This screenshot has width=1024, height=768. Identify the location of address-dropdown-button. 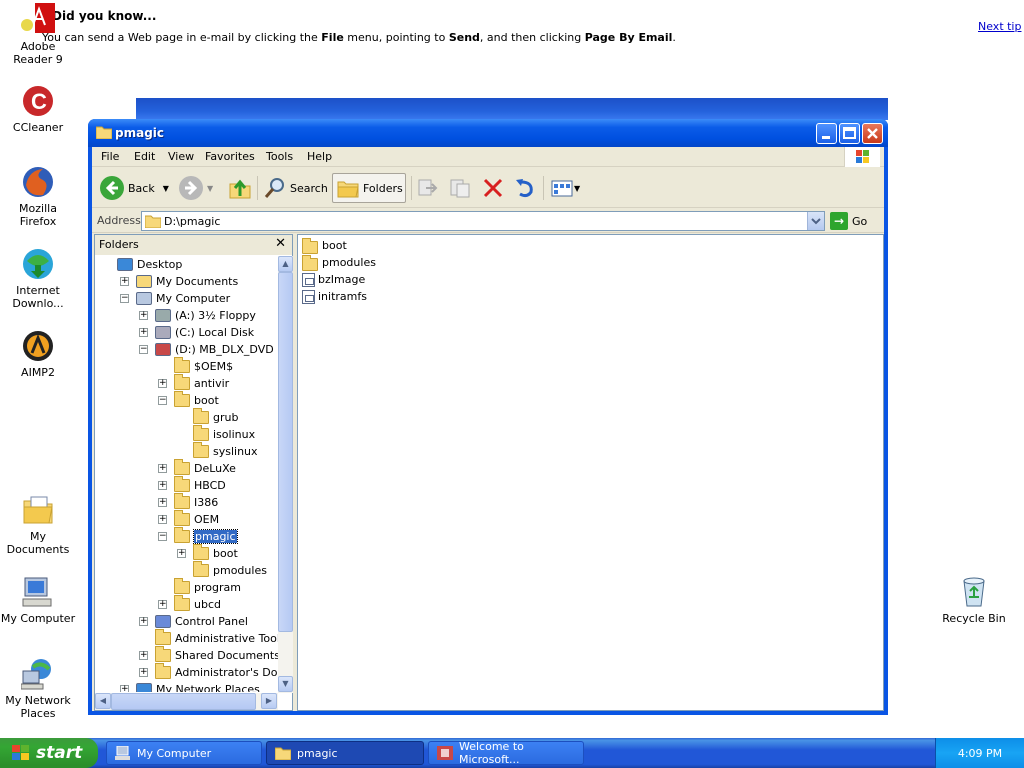
(815, 221).